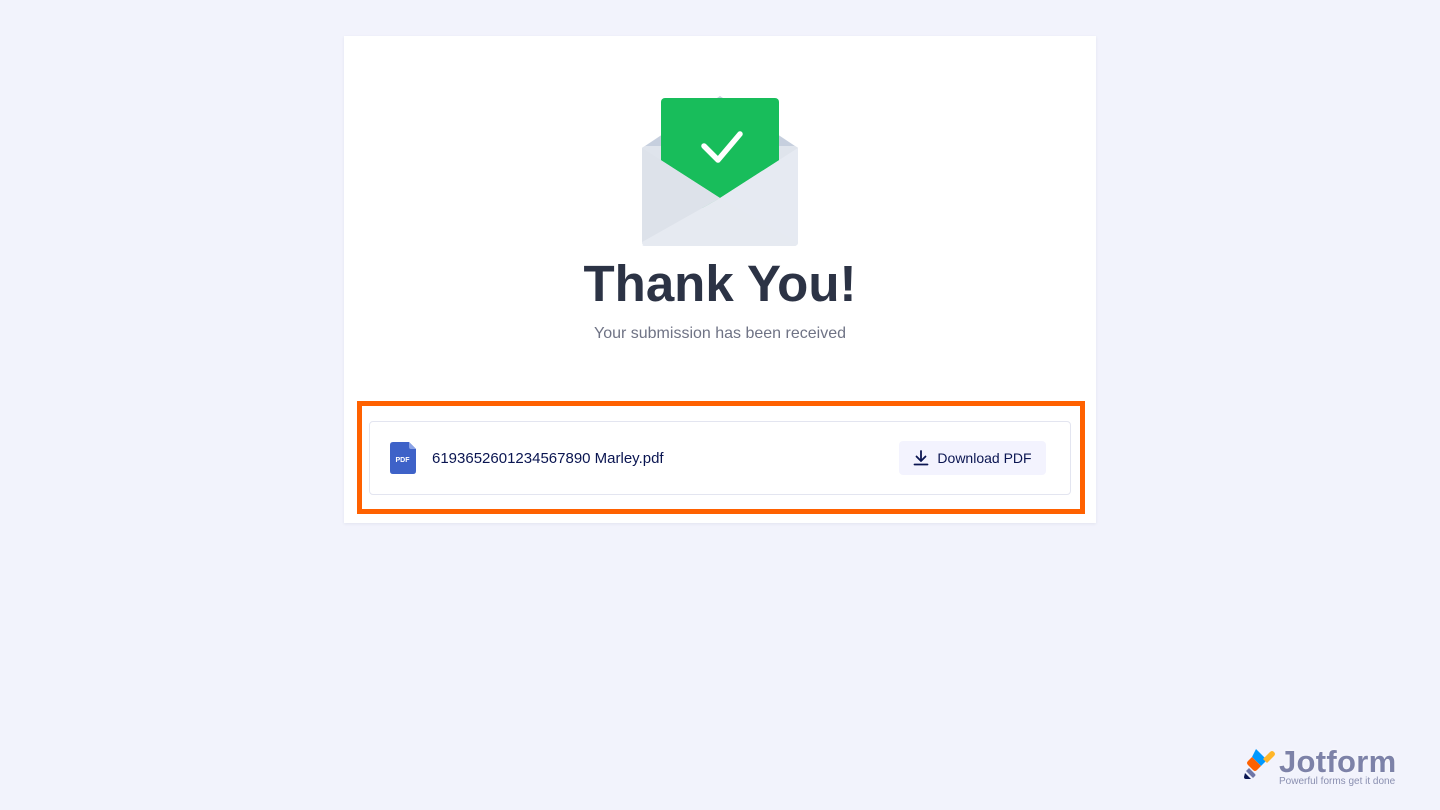 Image resolution: width=1440 pixels, height=810 pixels. What do you see at coordinates (548, 458) in the screenshot?
I see `attachment-file-name: 6193652601234567890 Marley.pdf` at bounding box center [548, 458].